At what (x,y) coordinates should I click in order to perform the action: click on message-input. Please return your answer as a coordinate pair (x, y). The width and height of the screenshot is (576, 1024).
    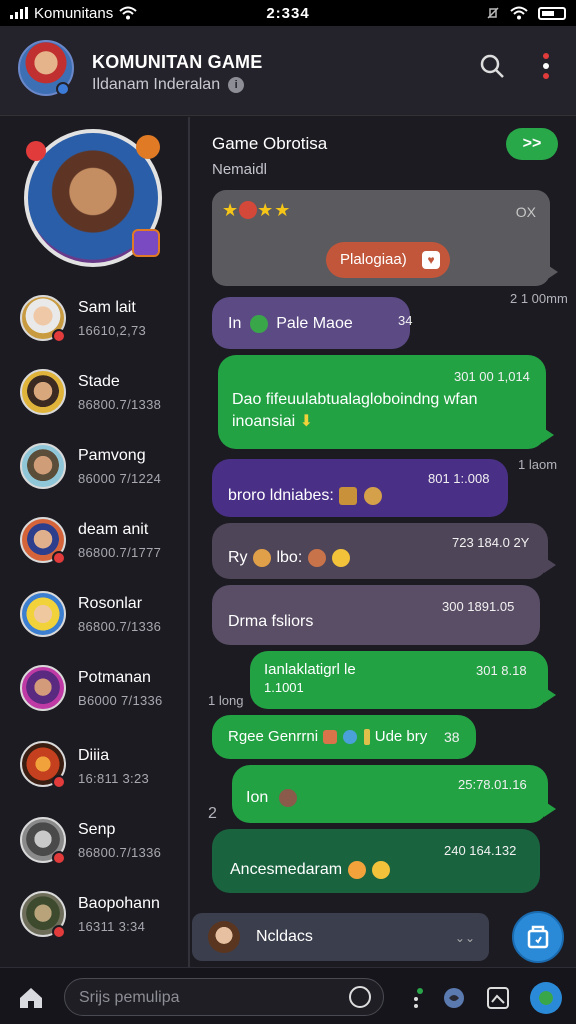
    Looking at the image, I should click on (214, 998).